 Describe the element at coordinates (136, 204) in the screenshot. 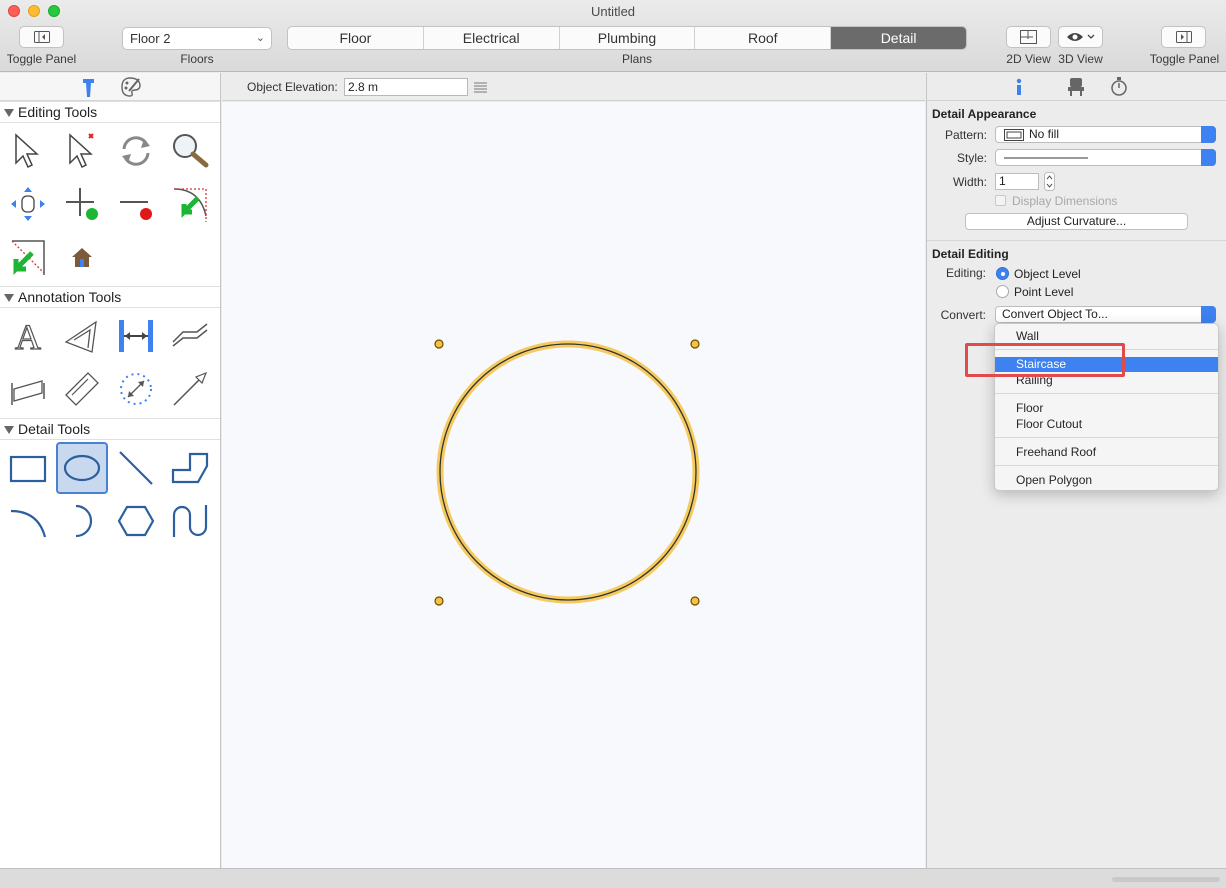

I see `remove-point-tool` at that location.